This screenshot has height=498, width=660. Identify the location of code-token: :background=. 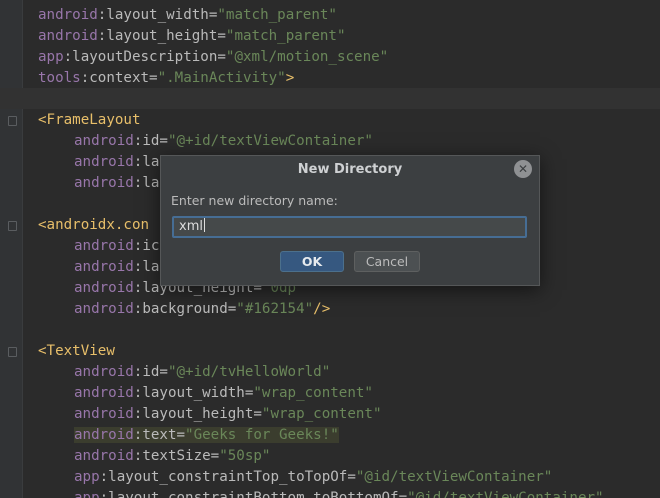
(185, 309).